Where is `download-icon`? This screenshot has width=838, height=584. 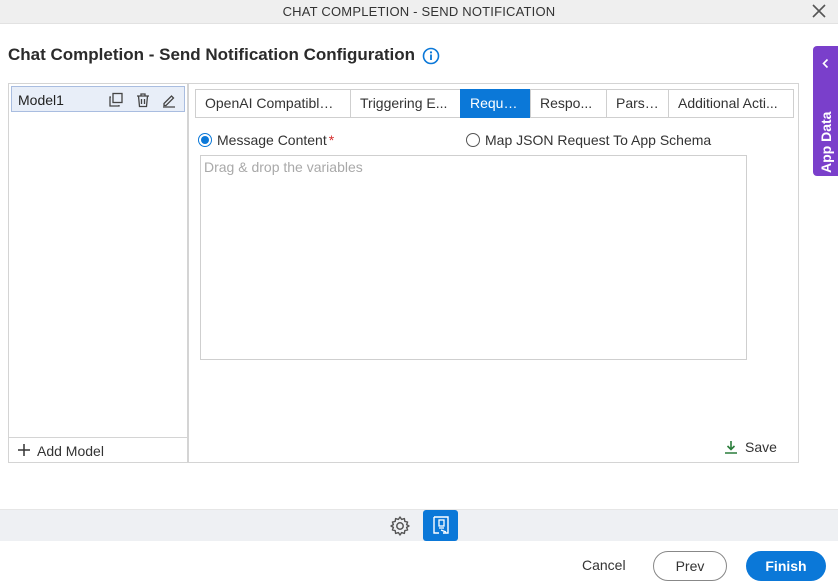
download-icon is located at coordinates (731, 447).